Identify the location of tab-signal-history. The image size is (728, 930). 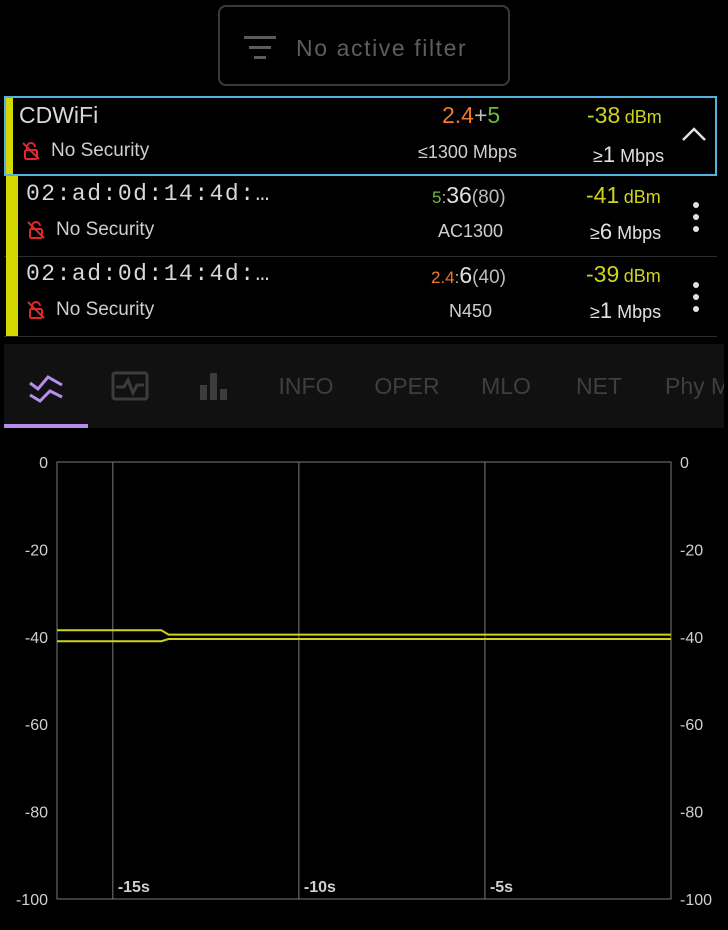
(46, 386).